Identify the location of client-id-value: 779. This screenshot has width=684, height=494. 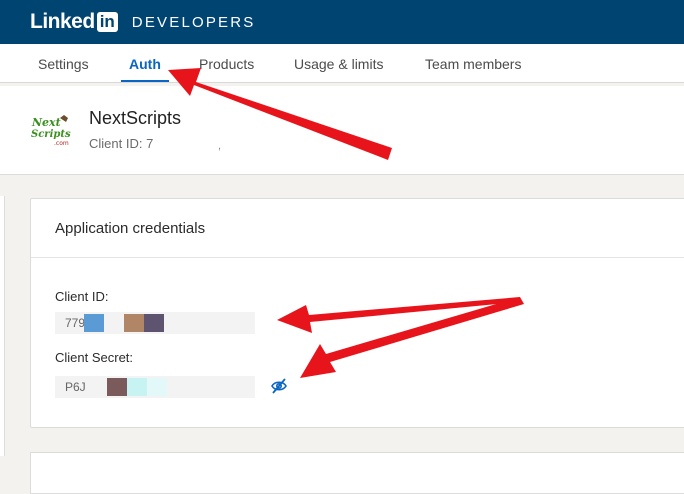
(75, 323).